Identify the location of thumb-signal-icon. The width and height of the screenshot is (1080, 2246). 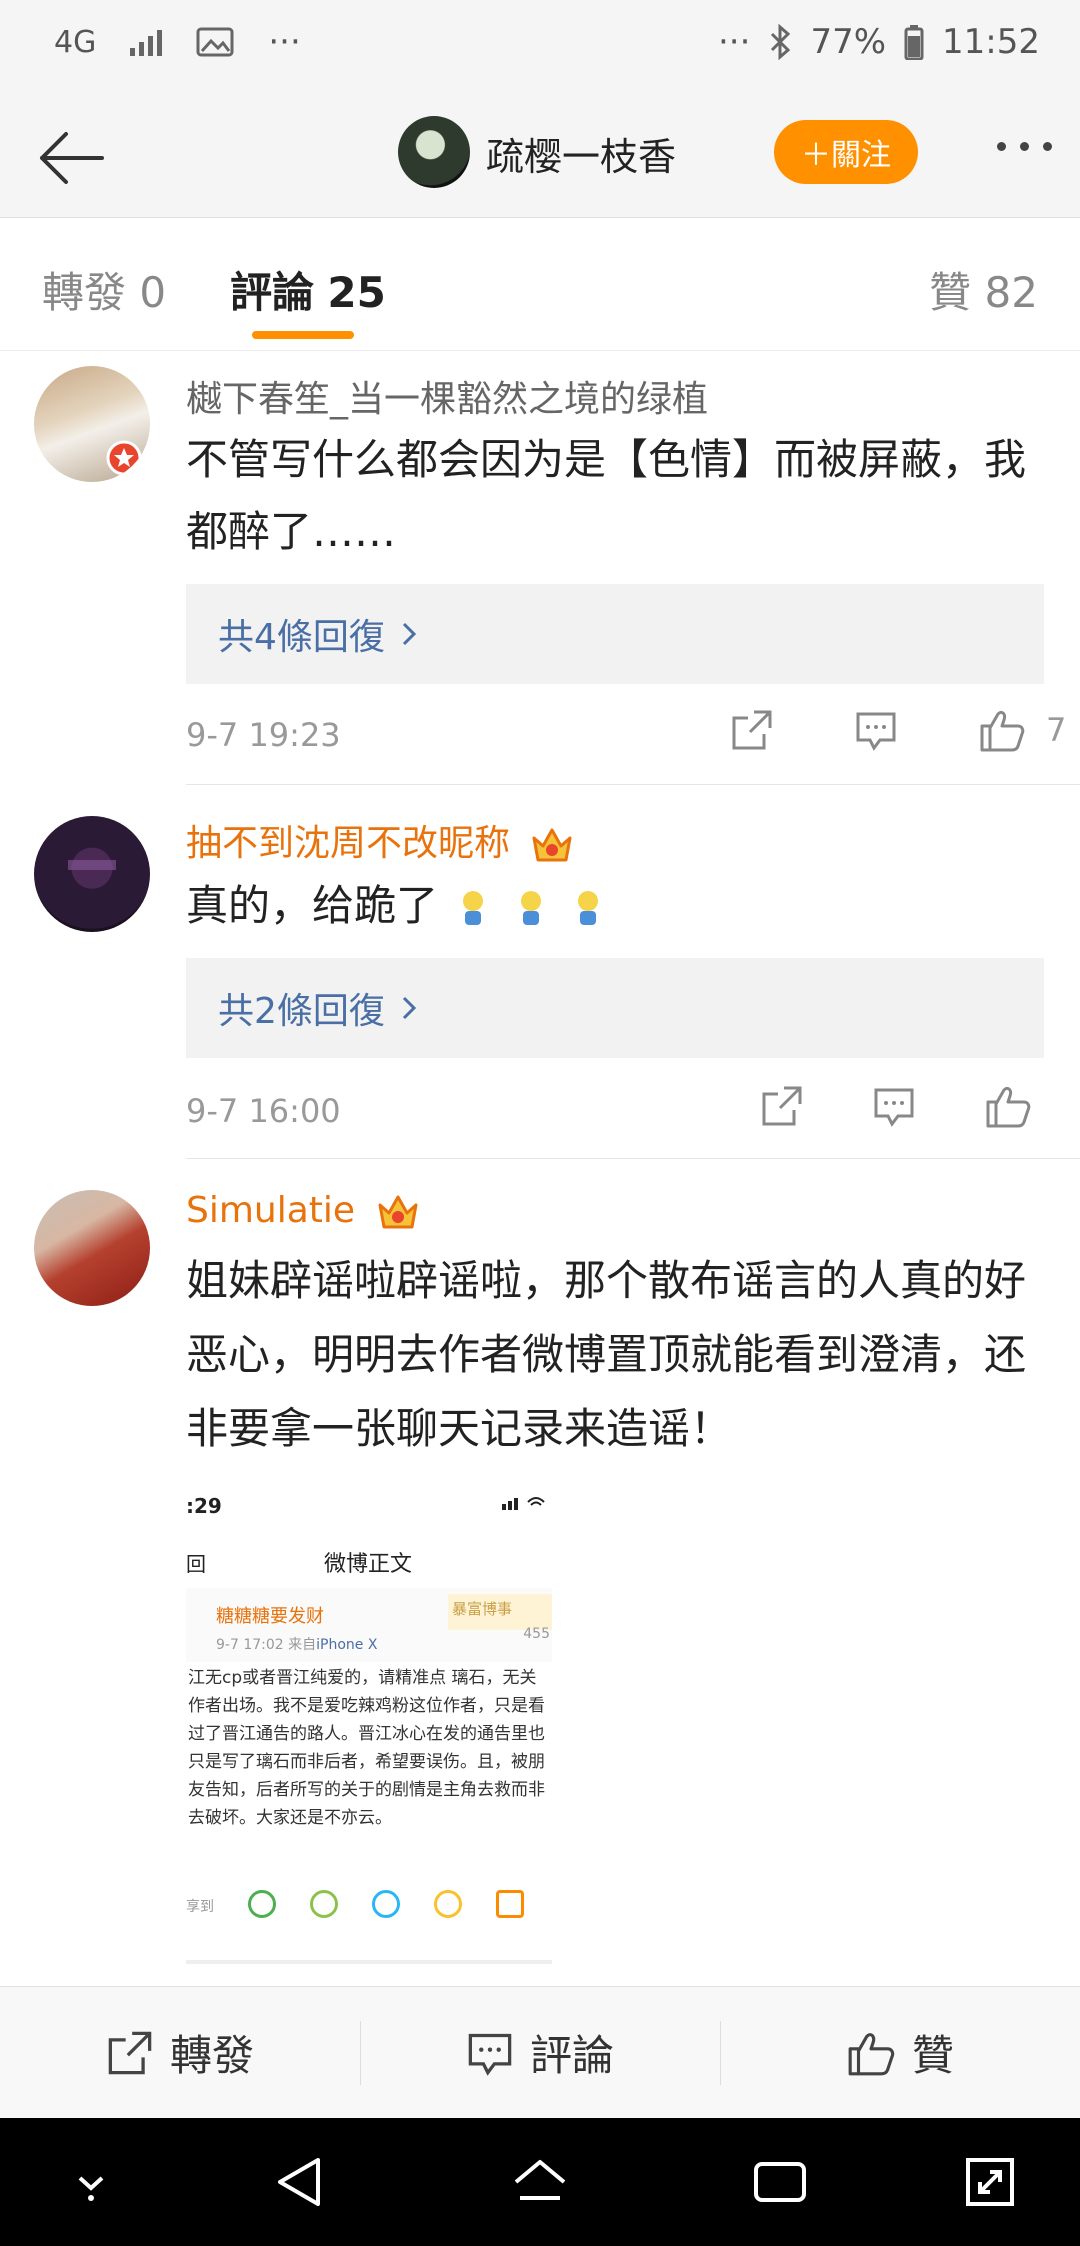
(523, 1503).